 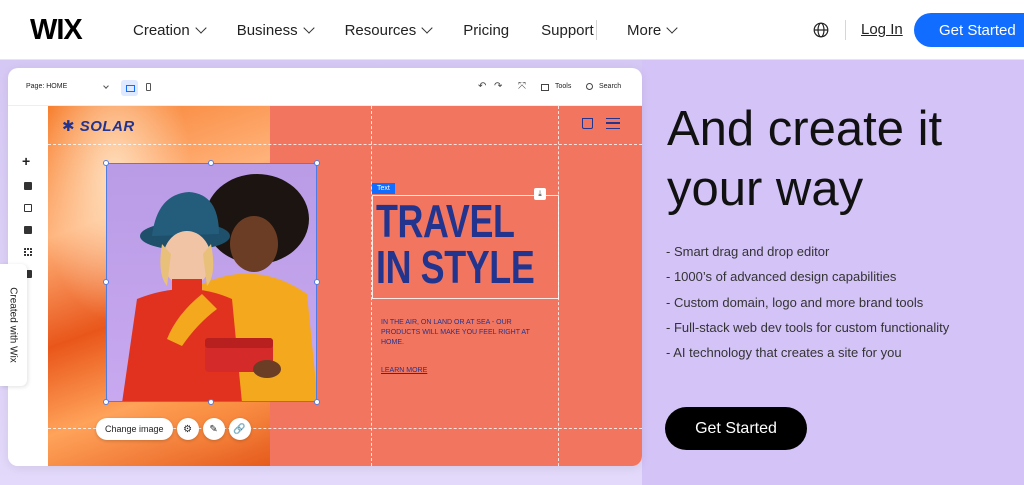 I want to click on change-image-button: Change image, so click(x=134, y=429).